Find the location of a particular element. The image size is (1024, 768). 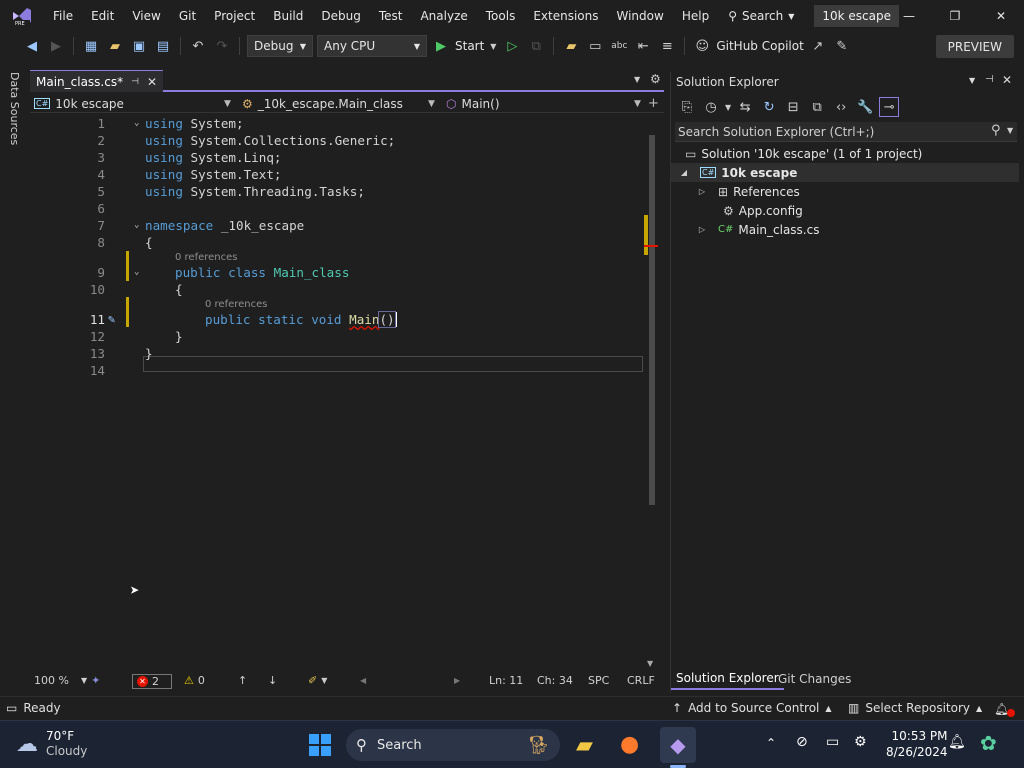

configuration-select: Debug ▼ is located at coordinates (280, 46).